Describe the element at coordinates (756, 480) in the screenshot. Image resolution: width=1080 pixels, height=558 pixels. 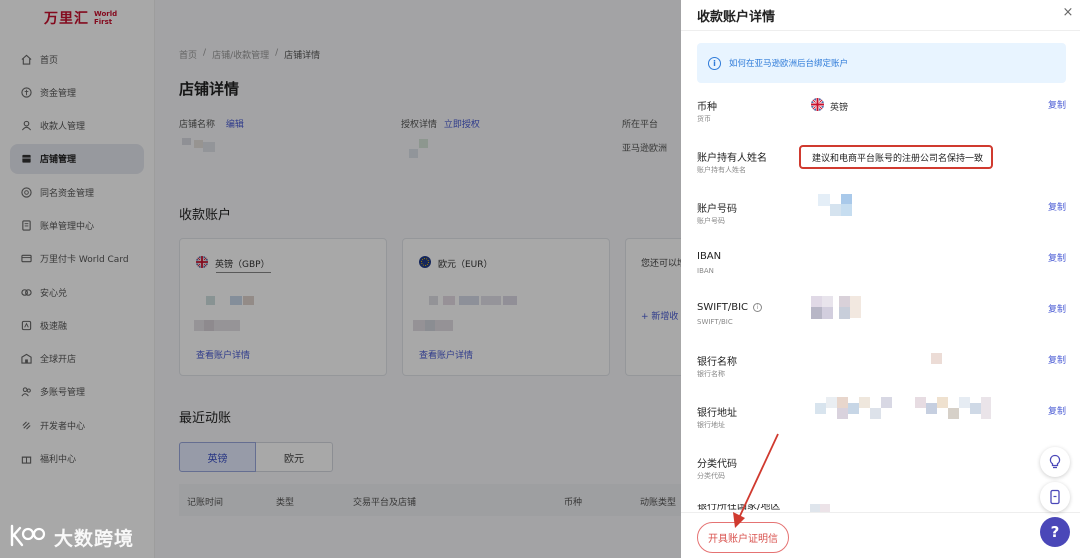
I see `arrow-annotation-icon` at that location.